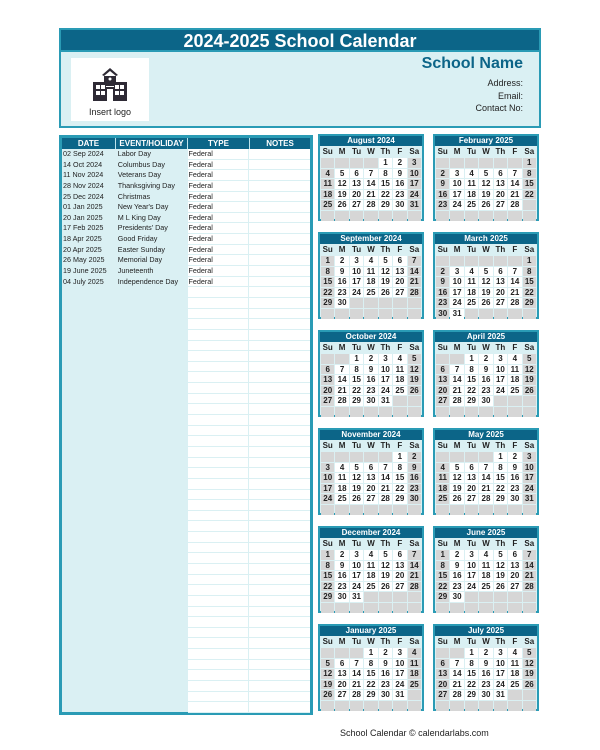 The width and height of the screenshot is (600, 750). What do you see at coordinates (89, 165) in the screenshot?
I see `date-cell: 14 Oct 2024` at bounding box center [89, 165].